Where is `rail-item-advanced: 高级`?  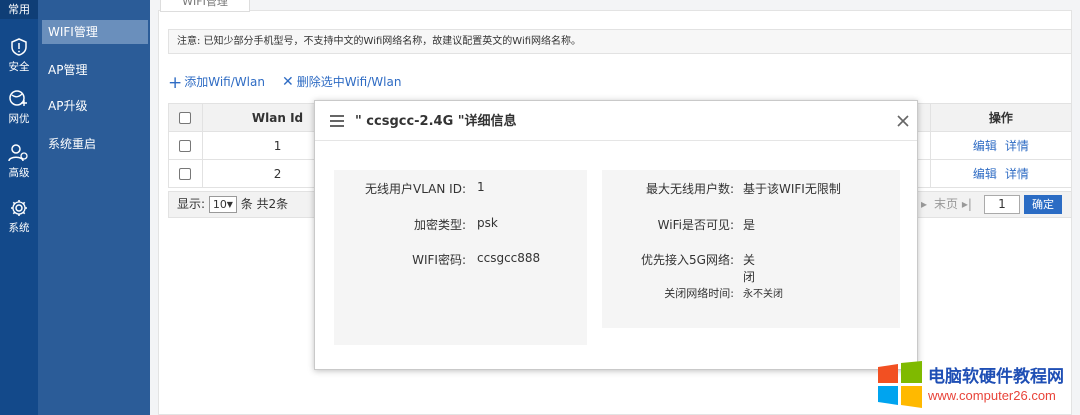
rail-item-advanced: 高级 is located at coordinates (19, 161).